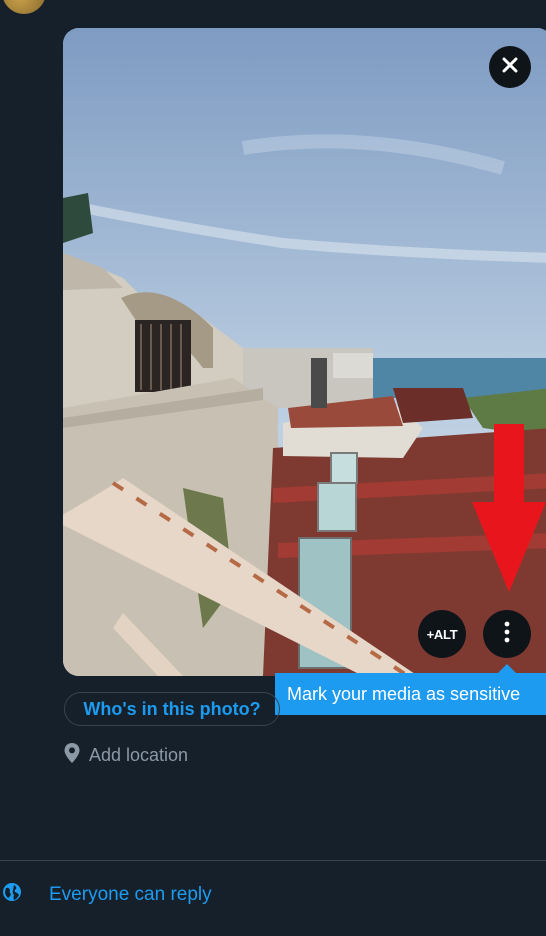 Image resolution: width=546 pixels, height=936 pixels. I want to click on close-icon, so click(510, 67).